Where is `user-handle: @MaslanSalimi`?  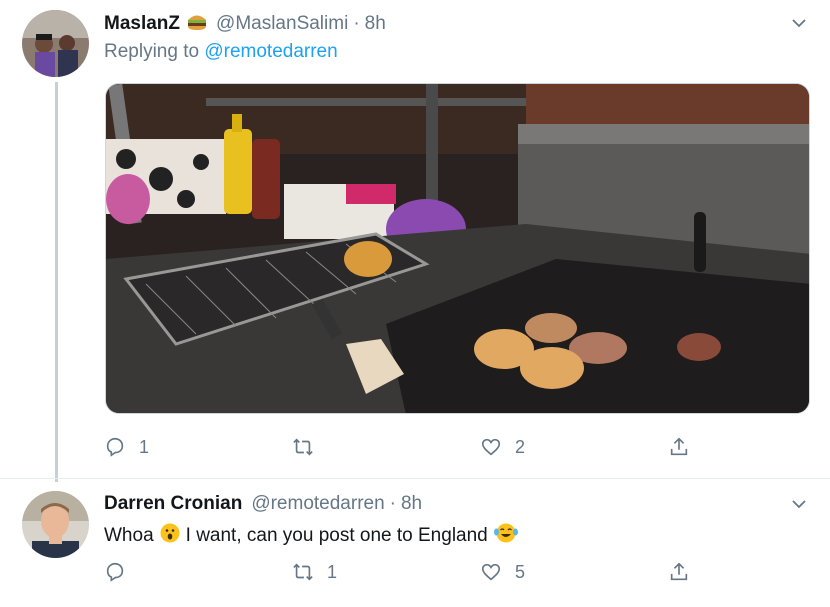
user-handle: @MaslanSalimi is located at coordinates (282, 24).